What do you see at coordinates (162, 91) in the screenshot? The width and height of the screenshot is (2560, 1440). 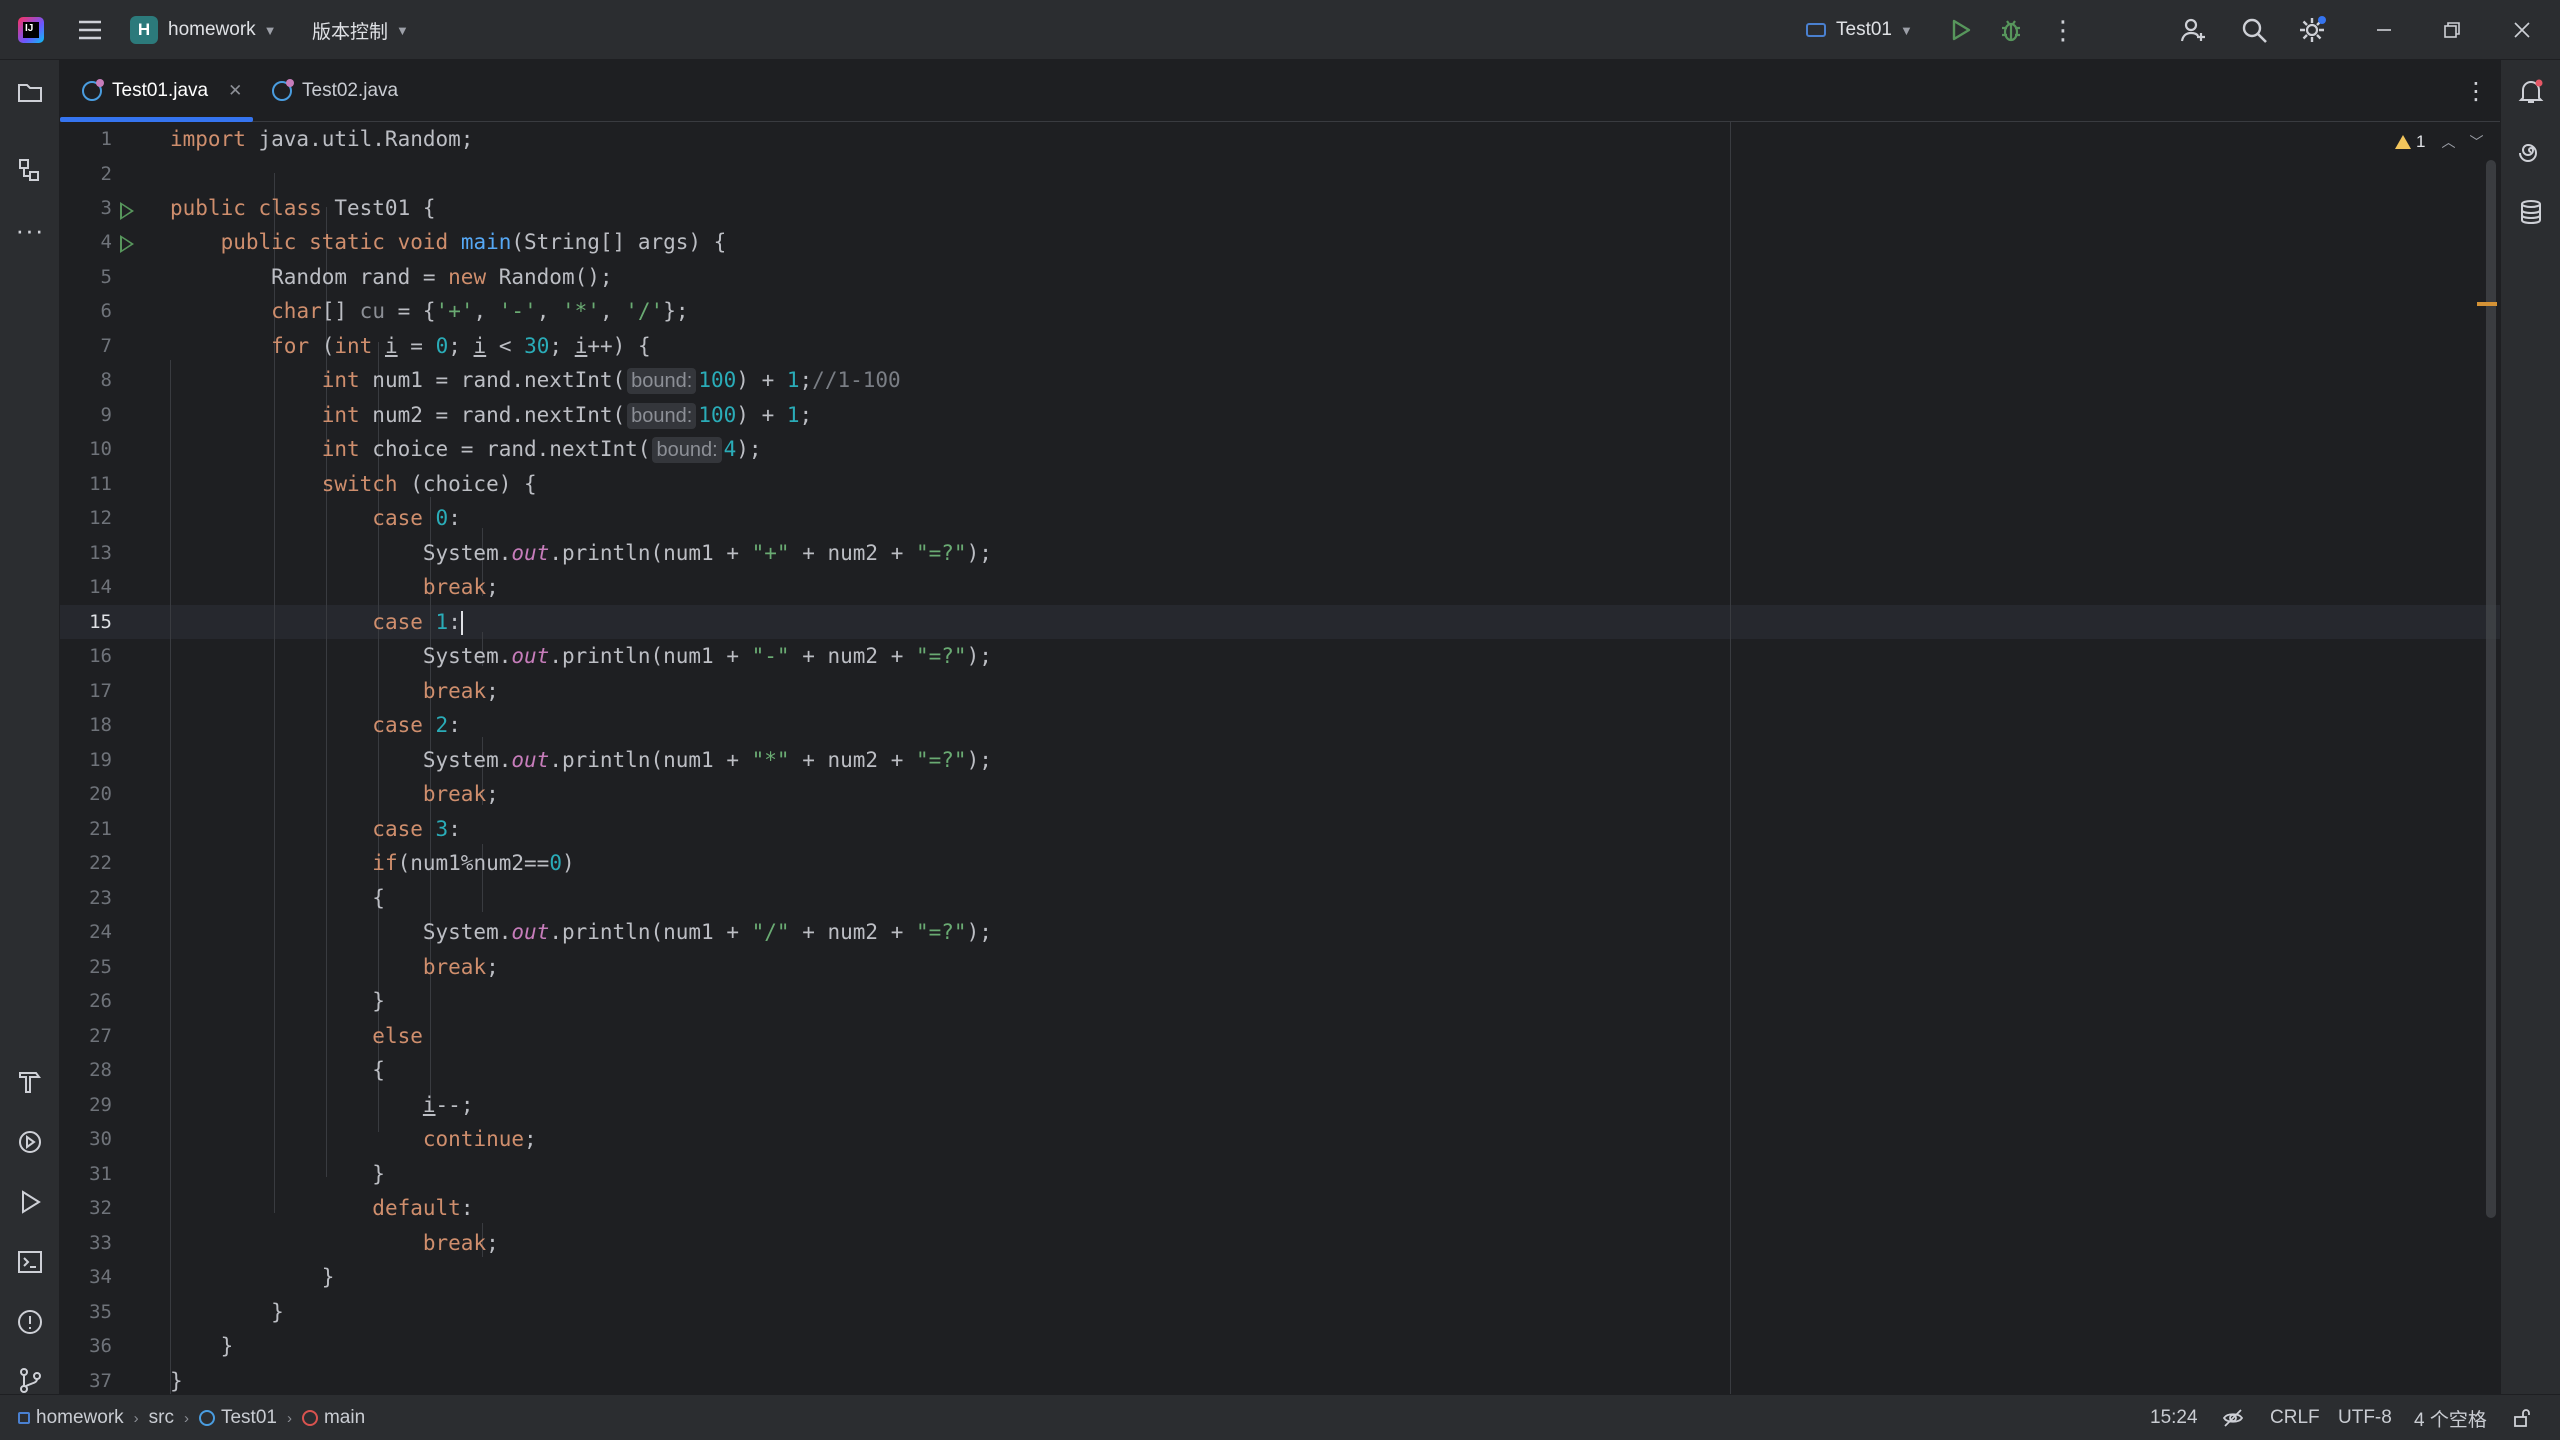 I see `tab-test01: Test01.java ✕` at bounding box center [162, 91].